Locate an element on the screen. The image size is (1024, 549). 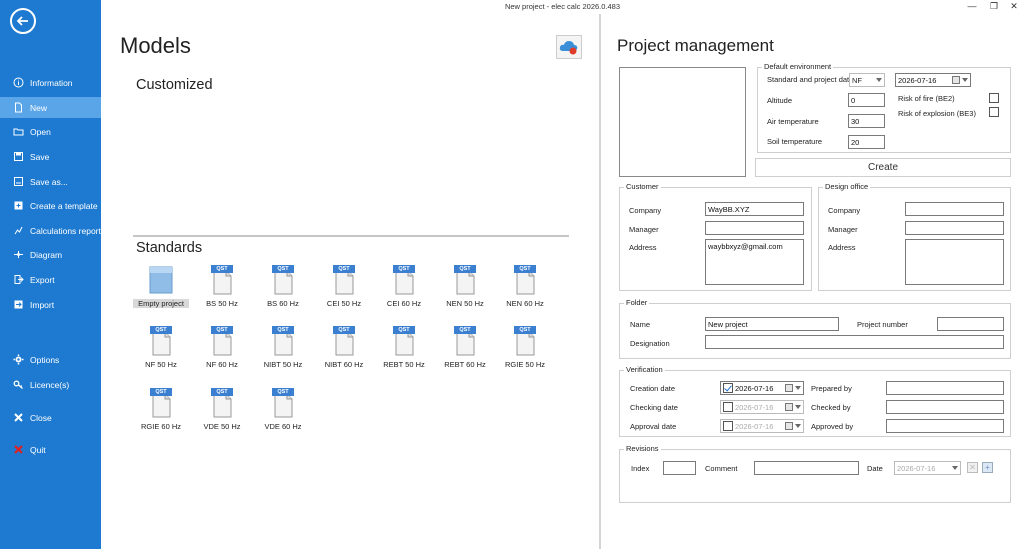
template-nf-50-hz: QST NF 50 Hz is located at coordinates (161, 354).